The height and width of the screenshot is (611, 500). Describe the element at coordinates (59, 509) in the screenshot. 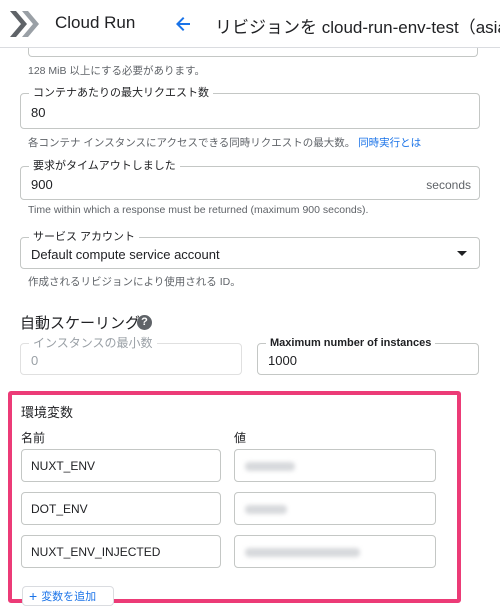

I see `env-name-value: DOT_ENV` at that location.